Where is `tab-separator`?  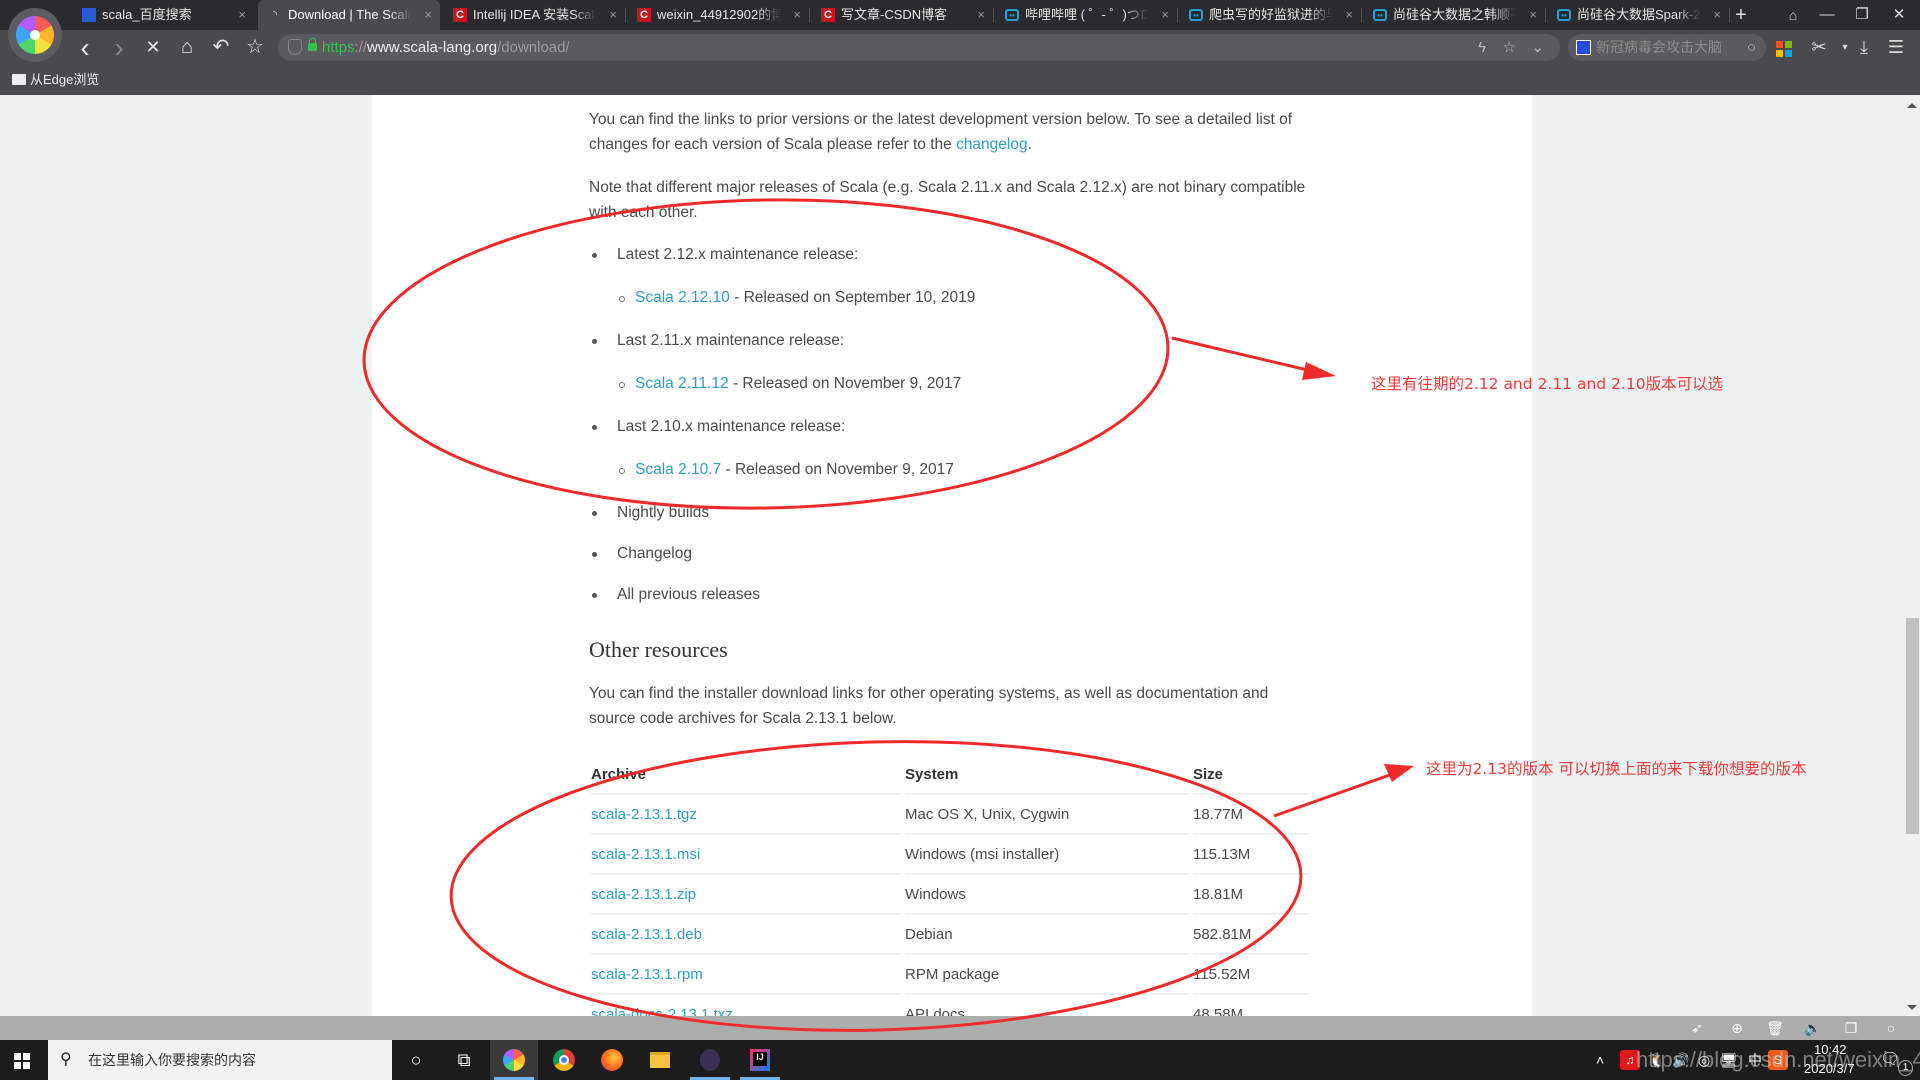 tab-separator is located at coordinates (1177, 15).